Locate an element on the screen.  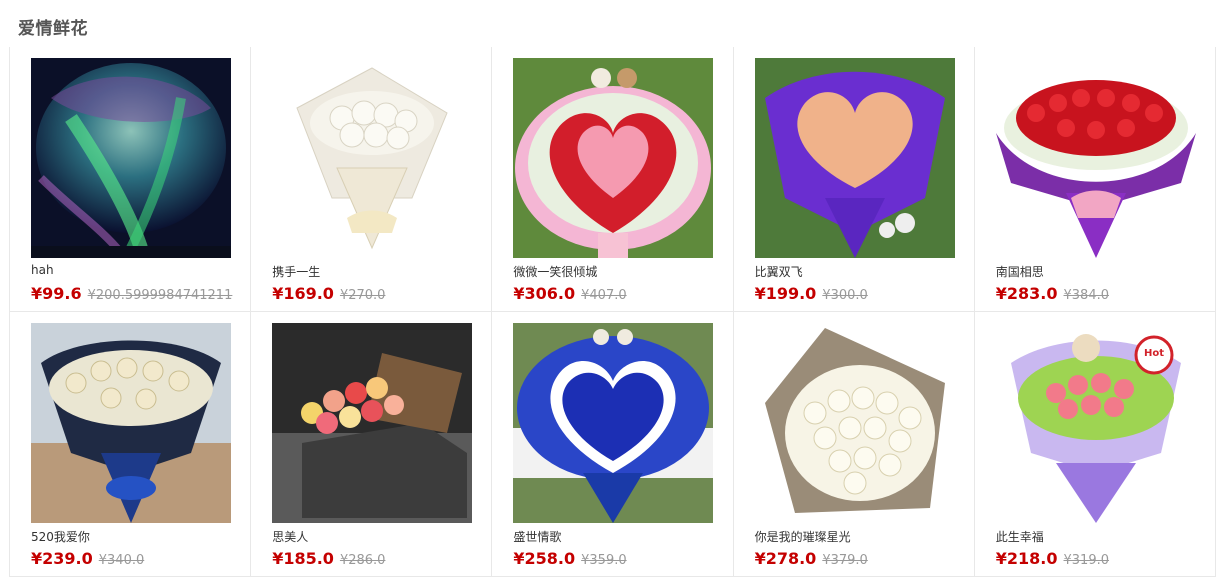
price-row: ¥218.0 ¥319.0 is located at coordinates (1052, 558).